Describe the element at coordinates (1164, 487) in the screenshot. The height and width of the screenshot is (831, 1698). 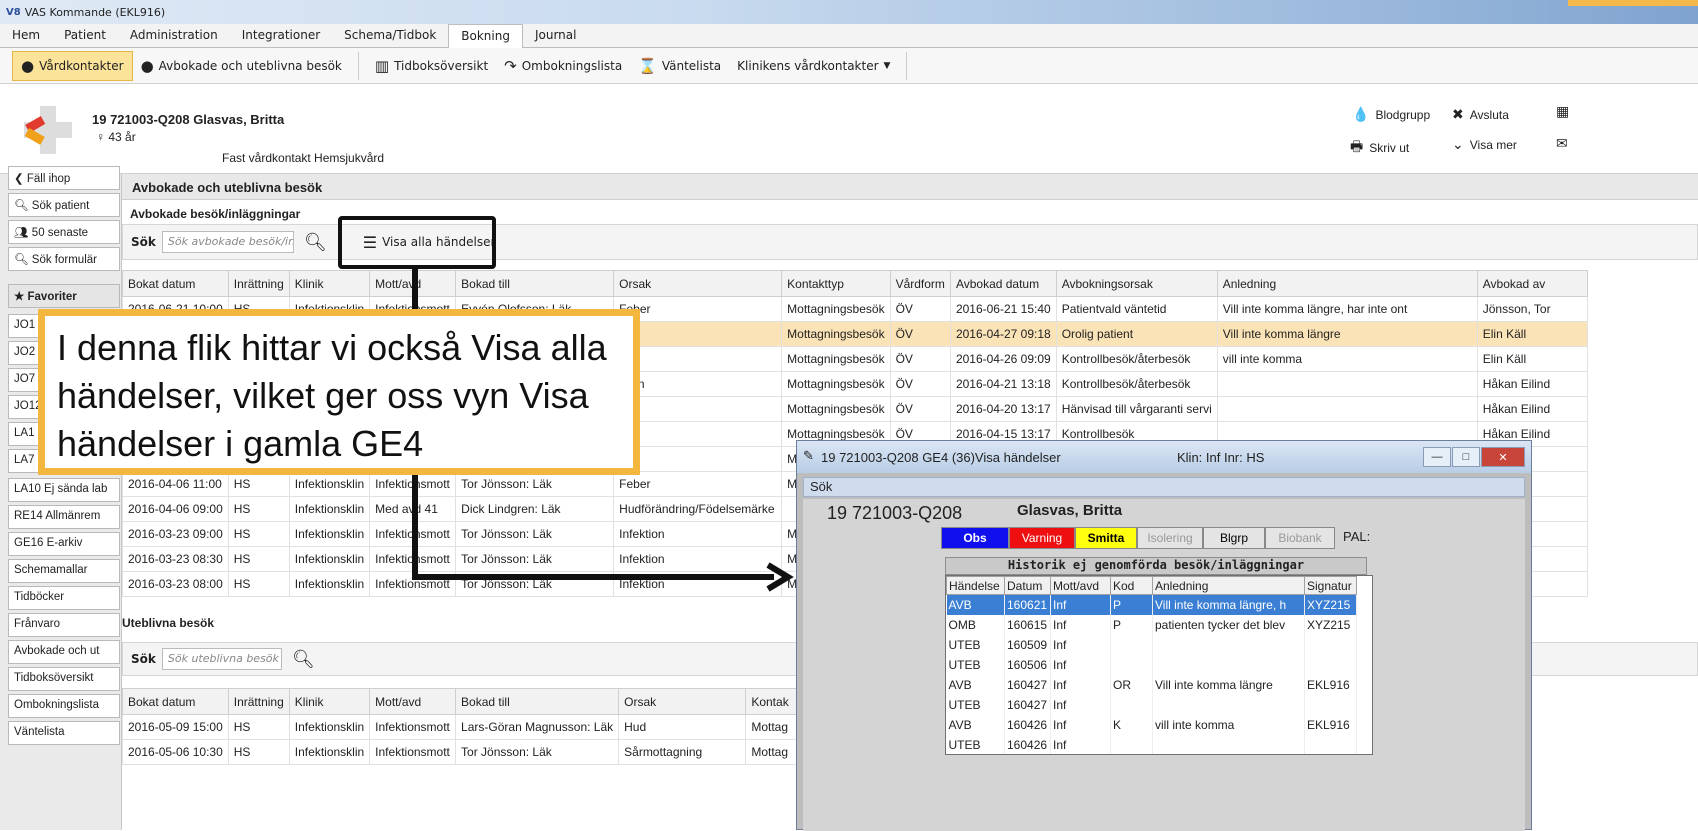
I see `dialog-menu-sok: Sök` at that location.